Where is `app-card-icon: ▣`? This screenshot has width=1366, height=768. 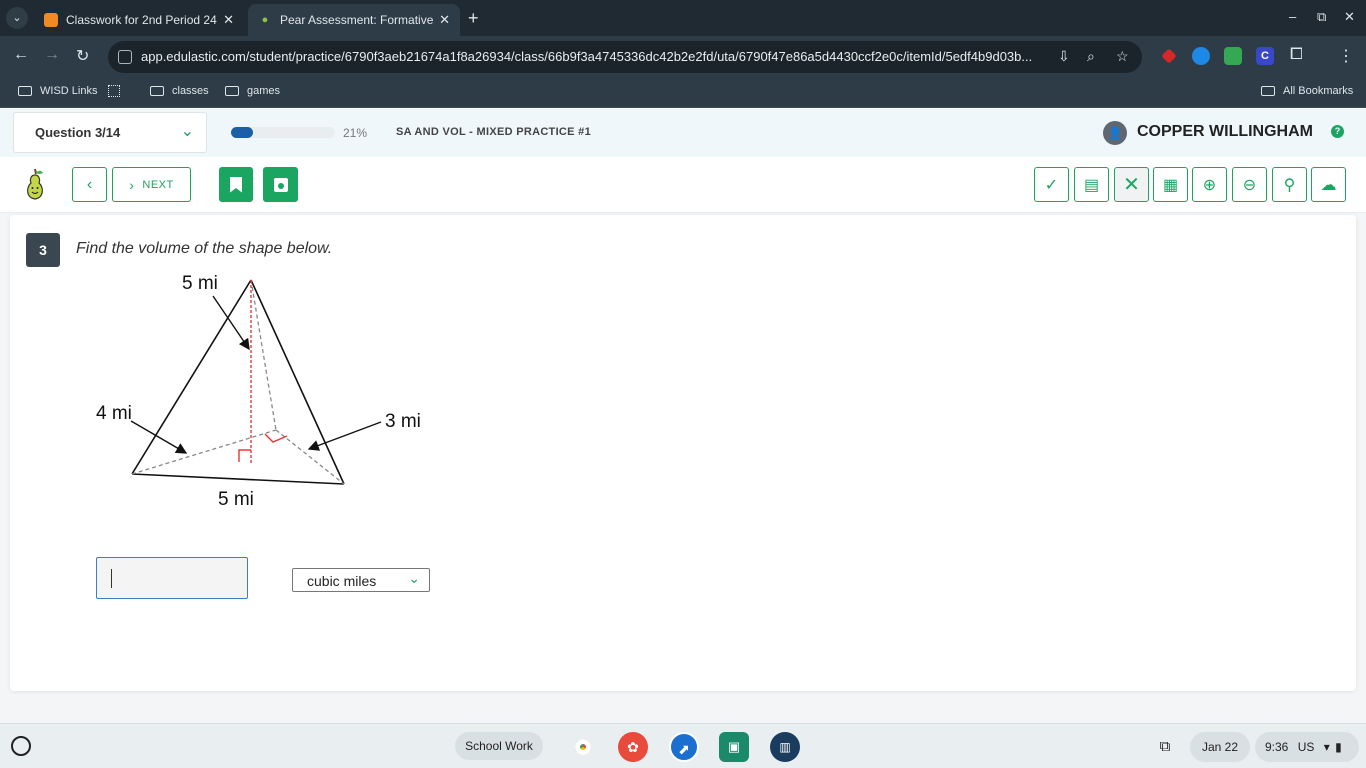 app-card-icon: ▣ is located at coordinates (734, 747).